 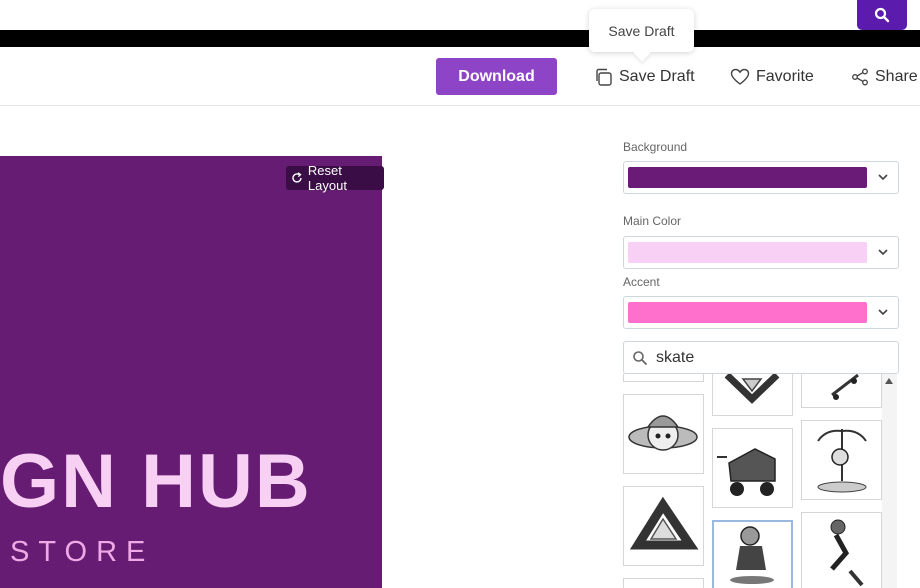 I want to click on copy-icon, so click(x=604, y=77).